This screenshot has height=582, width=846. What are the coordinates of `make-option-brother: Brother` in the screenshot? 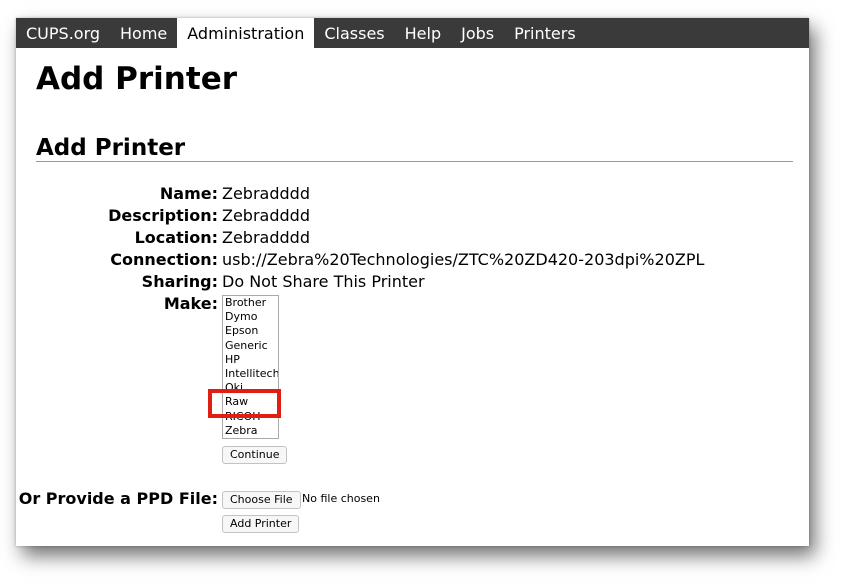 It's located at (250, 303).